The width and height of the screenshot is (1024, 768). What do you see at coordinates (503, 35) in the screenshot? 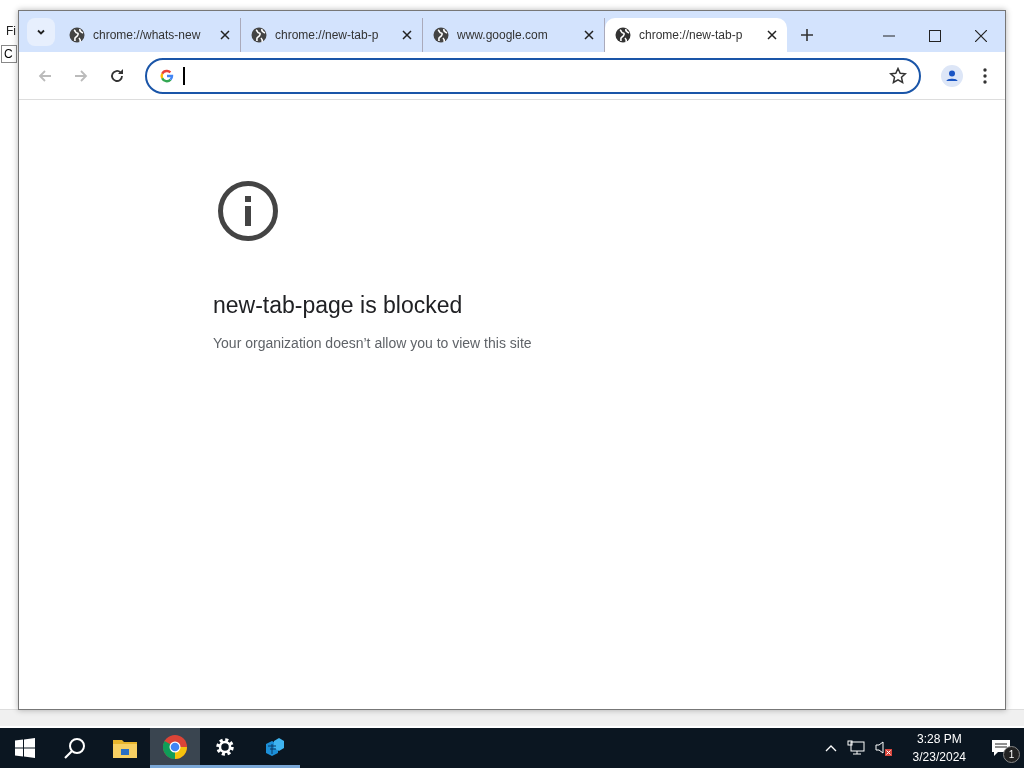
I see `tab-title: www.google.com` at bounding box center [503, 35].